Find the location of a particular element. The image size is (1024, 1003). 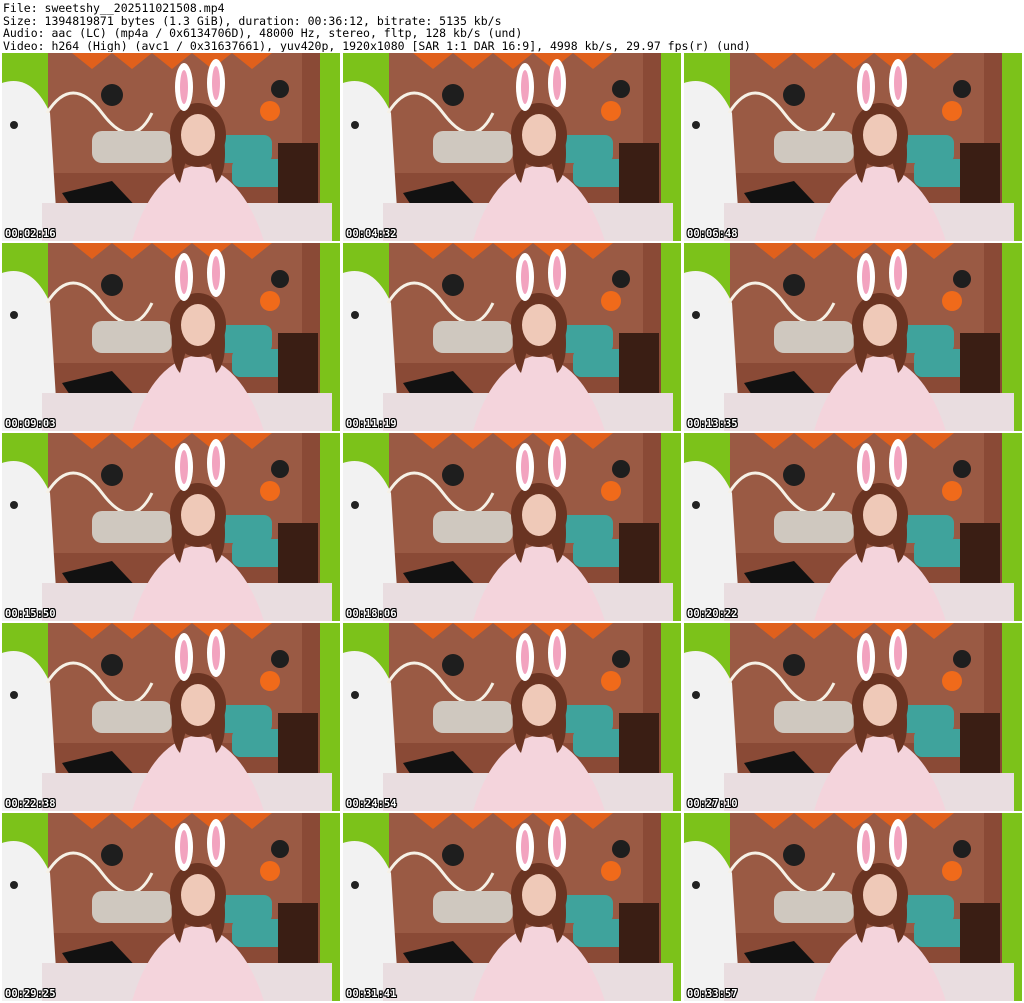

video-frame-thumbnail: 00:20:22 is located at coordinates (853, 527).